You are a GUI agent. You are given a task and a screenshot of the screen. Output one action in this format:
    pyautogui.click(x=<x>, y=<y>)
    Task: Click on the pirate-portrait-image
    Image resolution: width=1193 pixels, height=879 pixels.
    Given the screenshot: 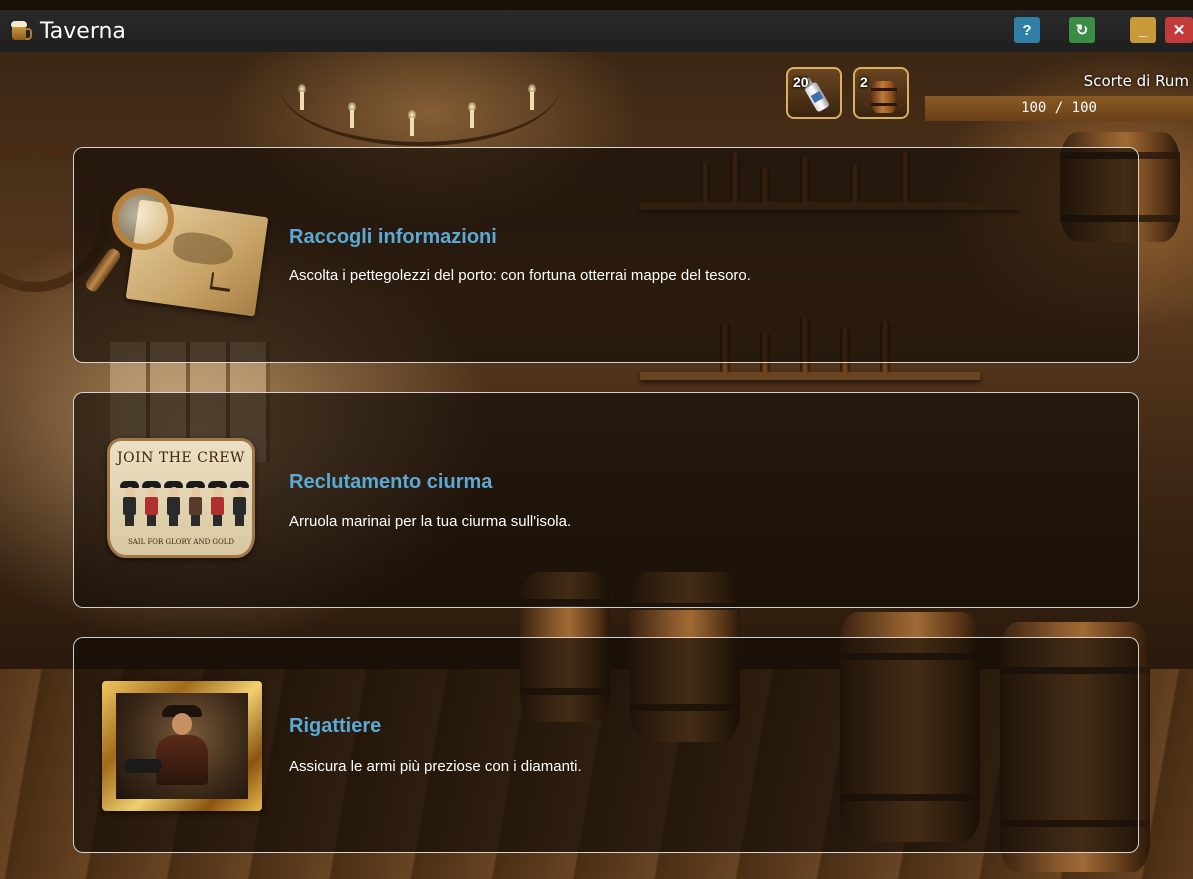 What is the action you would take?
    pyautogui.click(x=182, y=746)
    